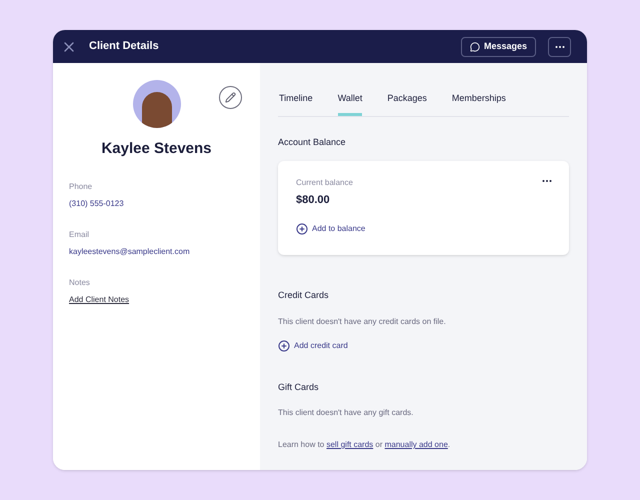  What do you see at coordinates (559, 46) in the screenshot?
I see `more-button` at bounding box center [559, 46].